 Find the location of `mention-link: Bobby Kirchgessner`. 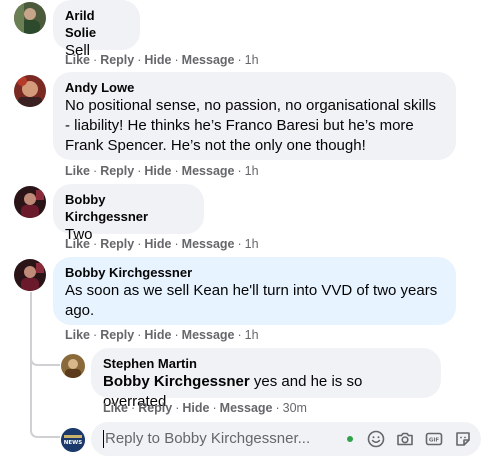

mention-link: Bobby Kirchgessner is located at coordinates (176, 381).